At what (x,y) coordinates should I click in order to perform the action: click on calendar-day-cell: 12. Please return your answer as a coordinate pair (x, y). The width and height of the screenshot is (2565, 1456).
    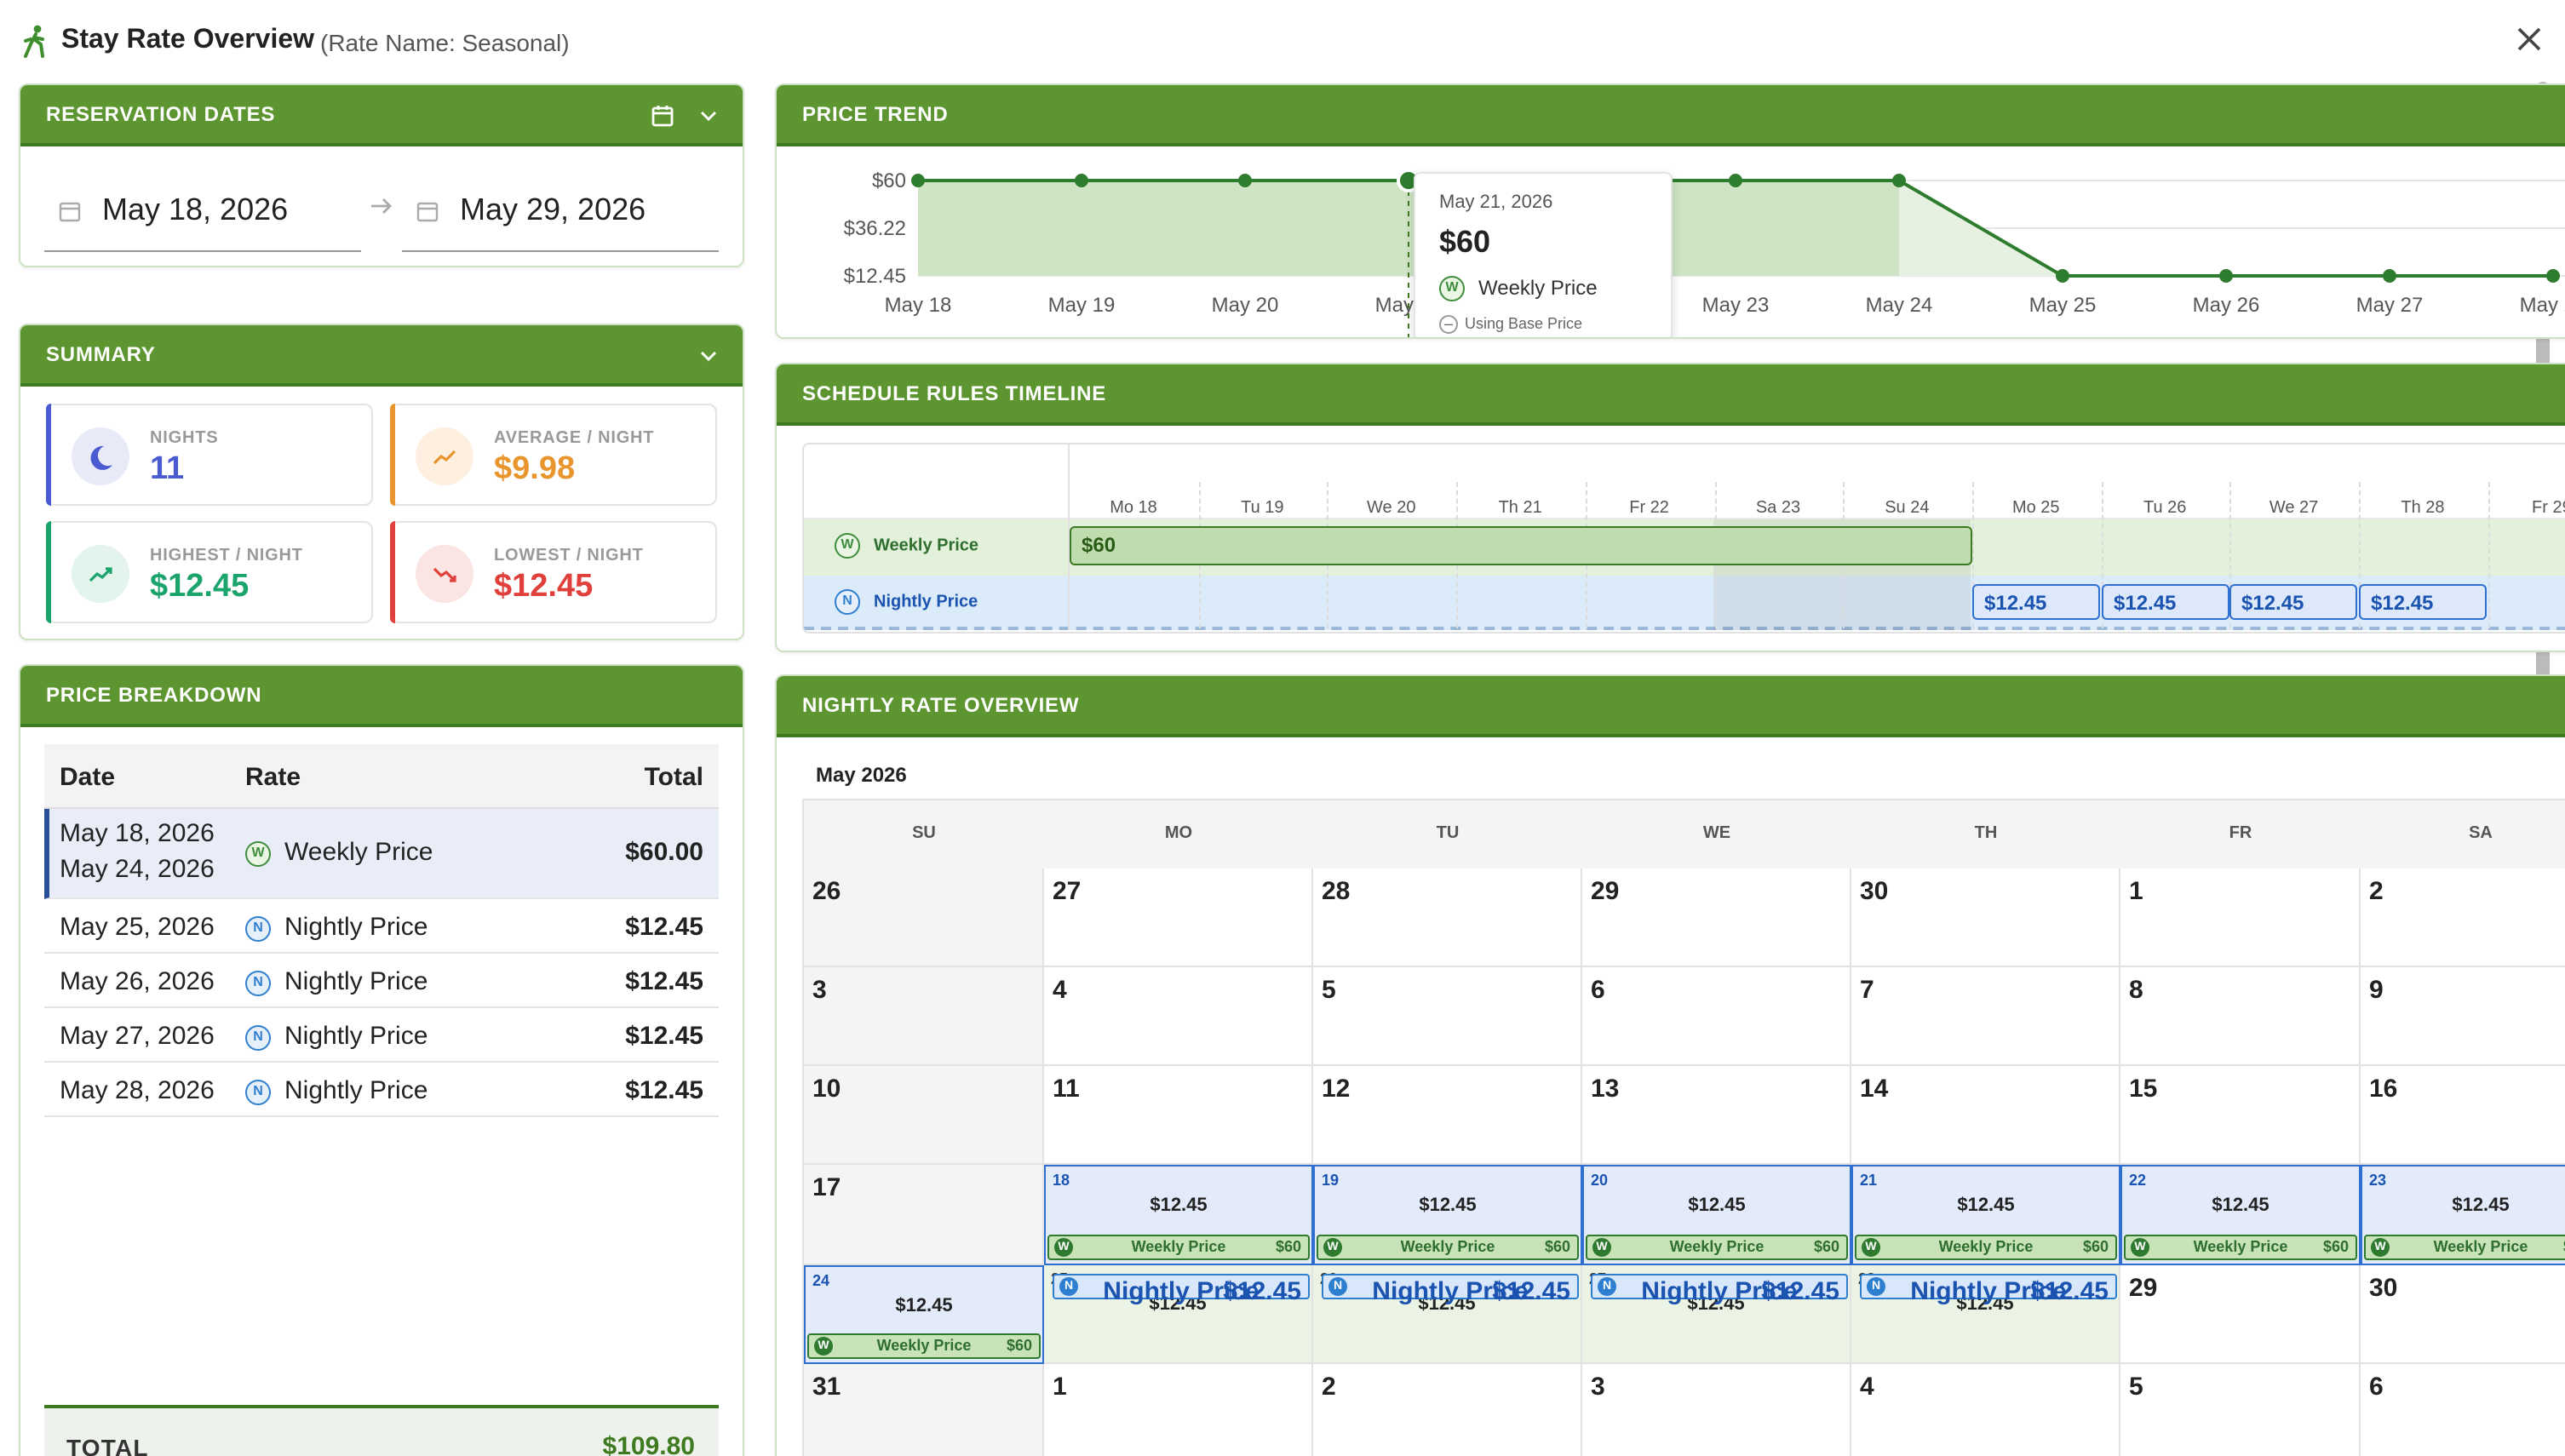
    Looking at the image, I should click on (1447, 1116).